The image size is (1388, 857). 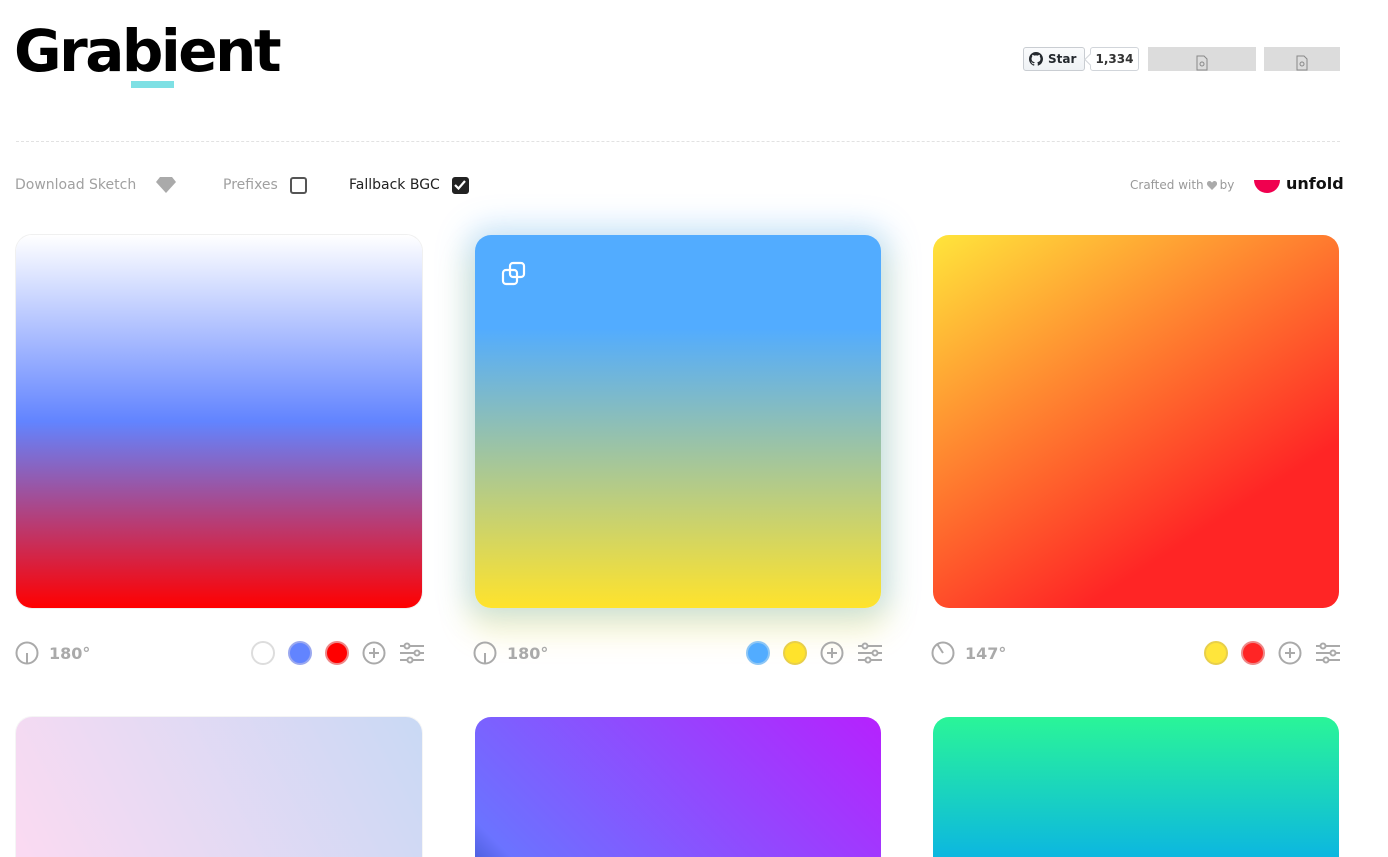 I want to click on crafted-with-label: Crafted with, so click(x=1167, y=185).